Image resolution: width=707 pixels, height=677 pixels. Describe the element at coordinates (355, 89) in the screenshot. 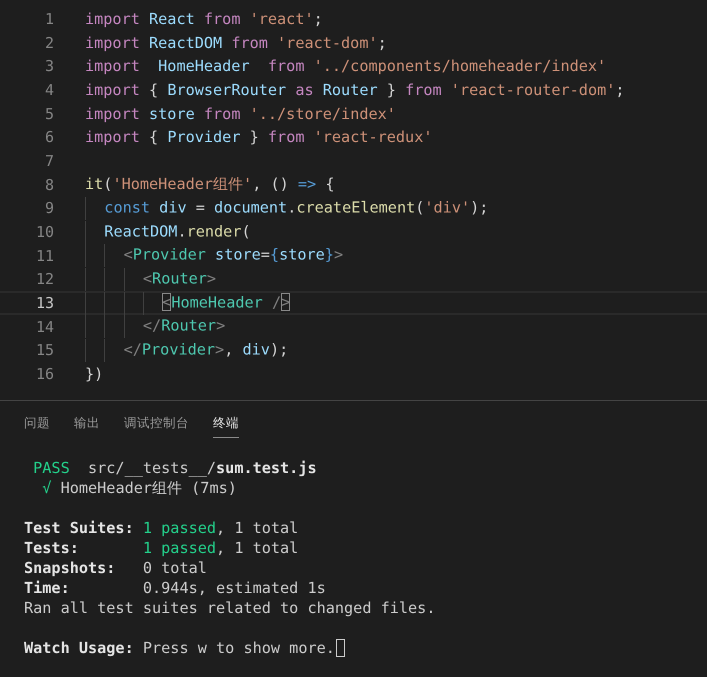

I see `code-line: import { BrowserRouter as Router } from 'react-router-dom';` at that location.